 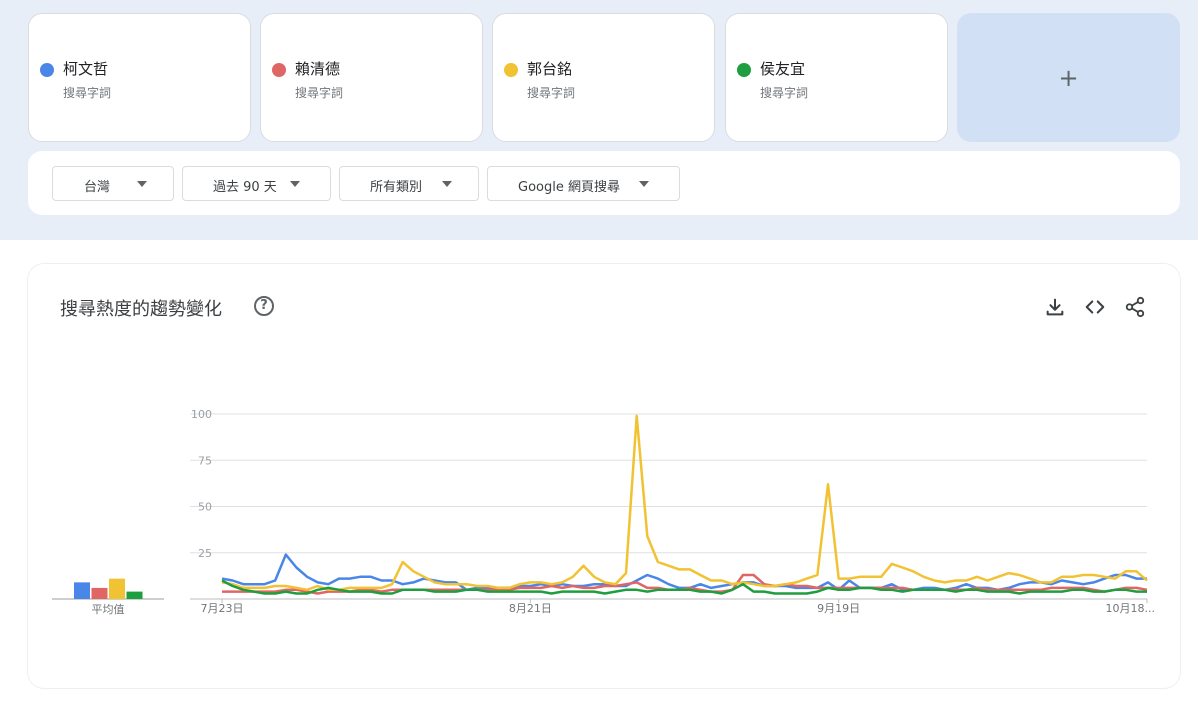 What do you see at coordinates (1095, 307) in the screenshot?
I see `embed-icon` at bounding box center [1095, 307].